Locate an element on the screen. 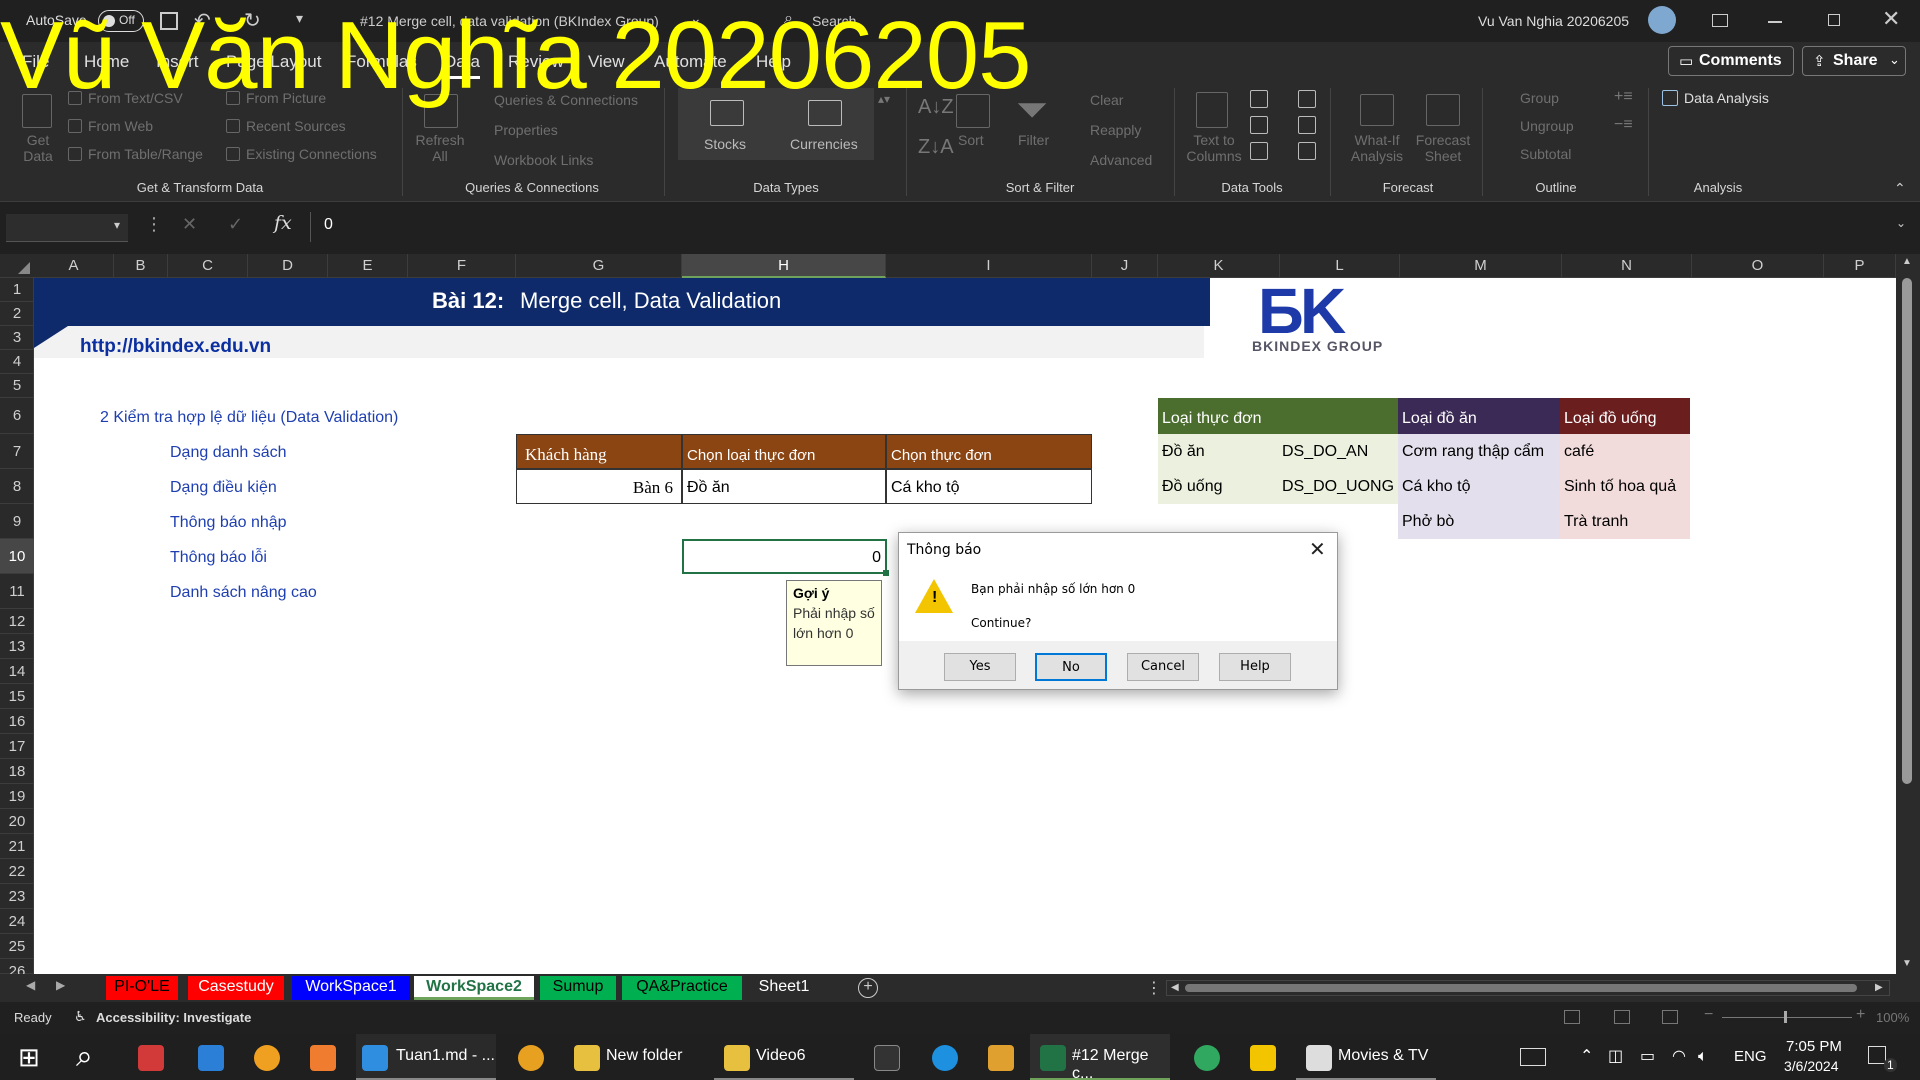 This screenshot has width=1920, height=1080. text-to-columns-button: Text to Columns is located at coordinates (1214, 148).